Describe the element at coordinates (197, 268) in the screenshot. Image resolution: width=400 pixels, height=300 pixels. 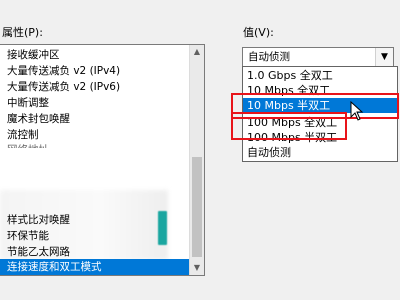
I see `scroll-down-icon: ▼` at that location.